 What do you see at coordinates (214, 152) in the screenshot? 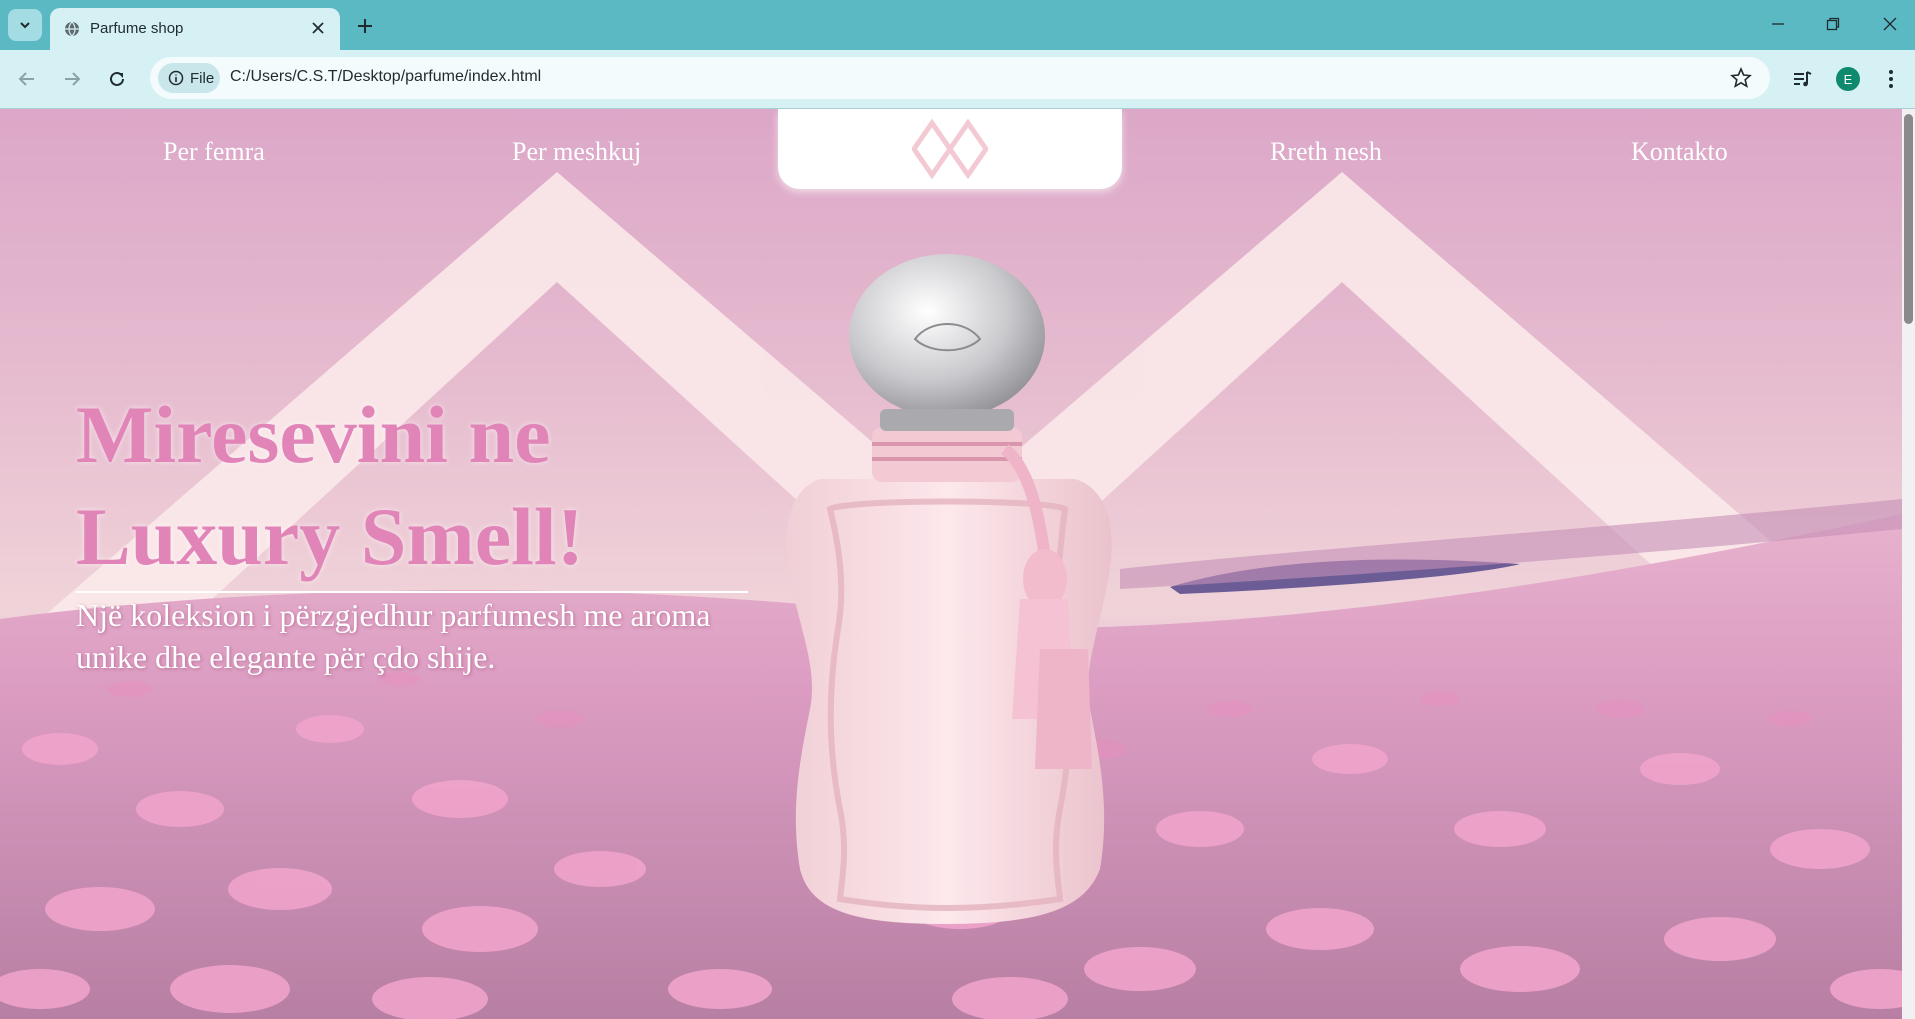
I see `nav-link-per-femra: Per femra` at bounding box center [214, 152].